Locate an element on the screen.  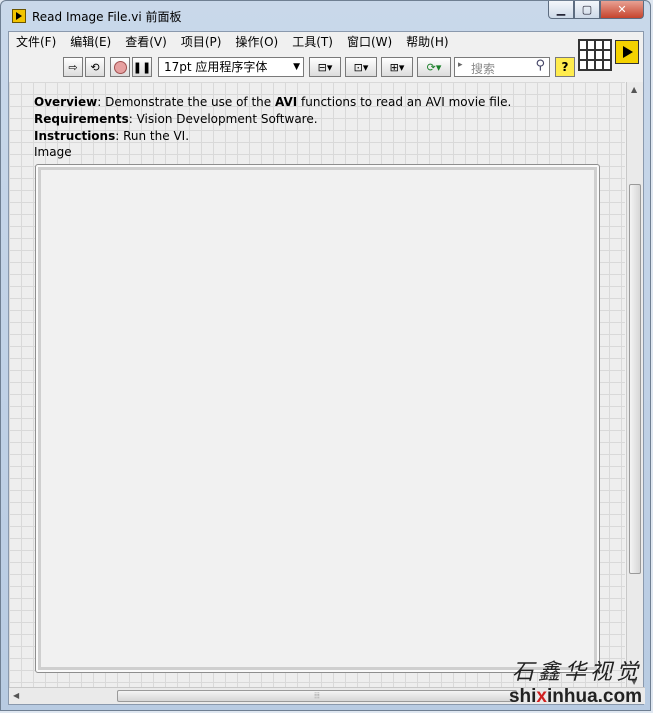
run-button: ⇨ is located at coordinates (73, 67).